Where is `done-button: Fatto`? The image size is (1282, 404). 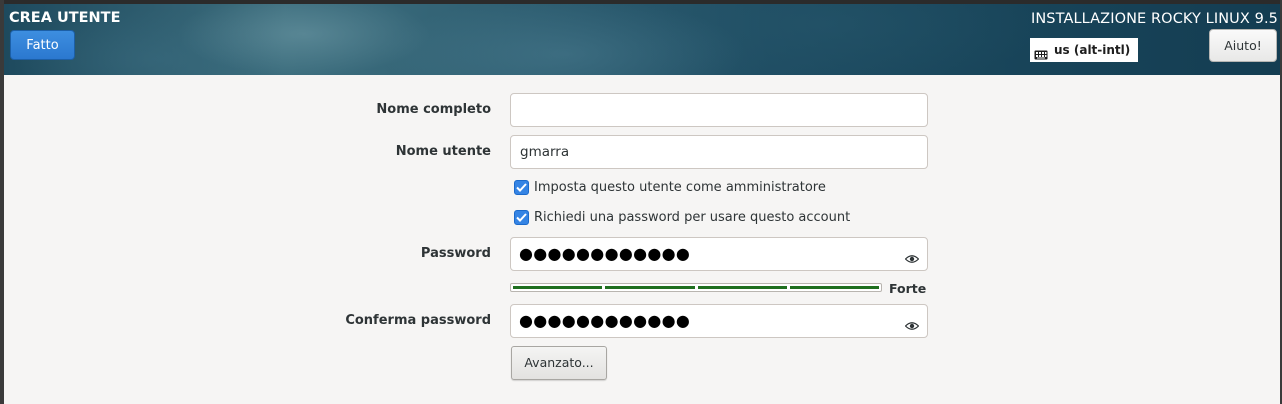
done-button: Fatto is located at coordinates (42, 45).